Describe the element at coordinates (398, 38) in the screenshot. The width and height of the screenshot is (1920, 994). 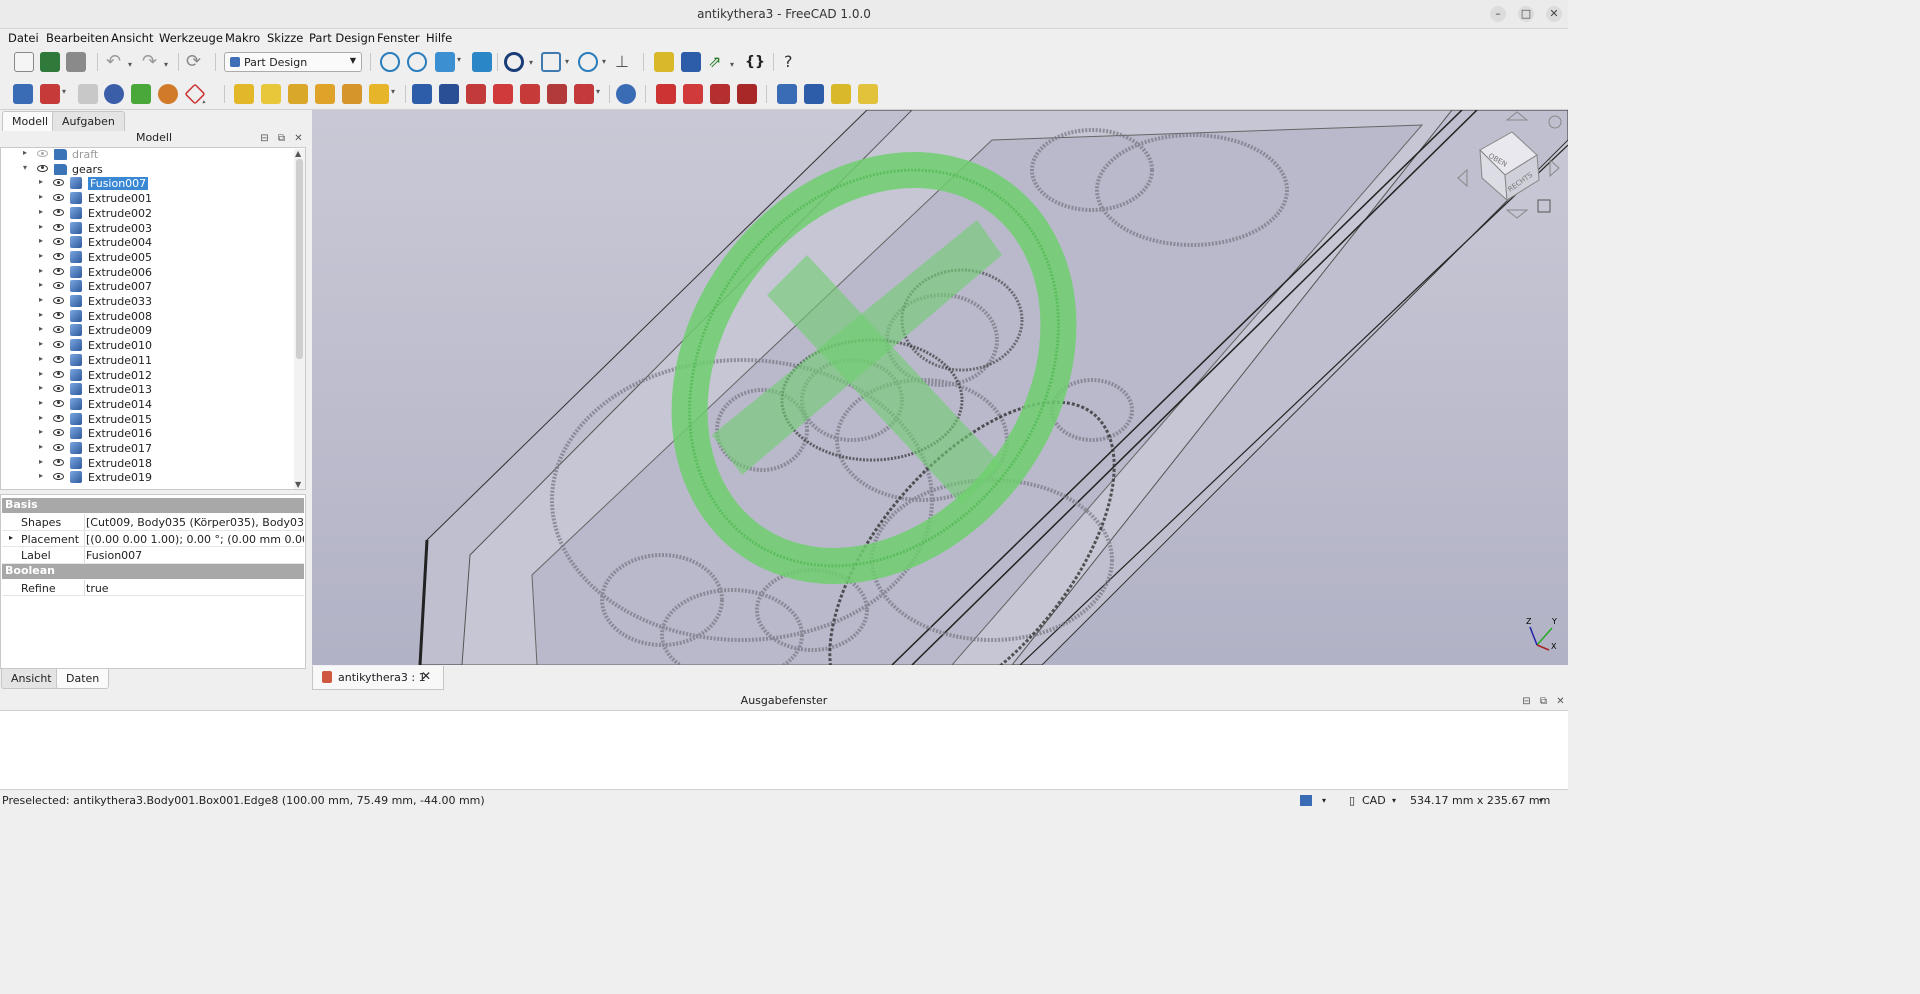
I see `menu-fenster: Fenster` at that location.